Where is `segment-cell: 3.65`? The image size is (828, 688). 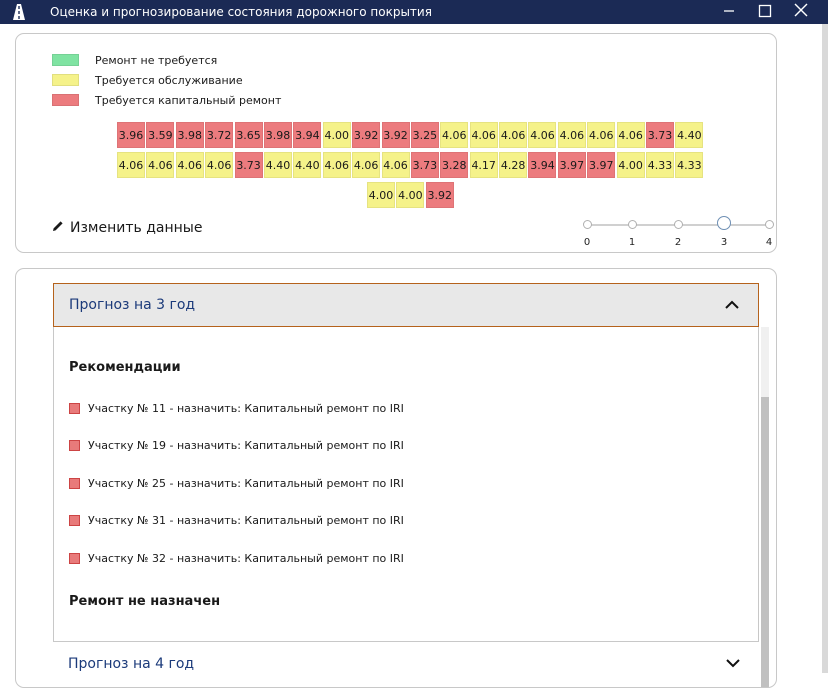
segment-cell: 3.65 is located at coordinates (248, 135).